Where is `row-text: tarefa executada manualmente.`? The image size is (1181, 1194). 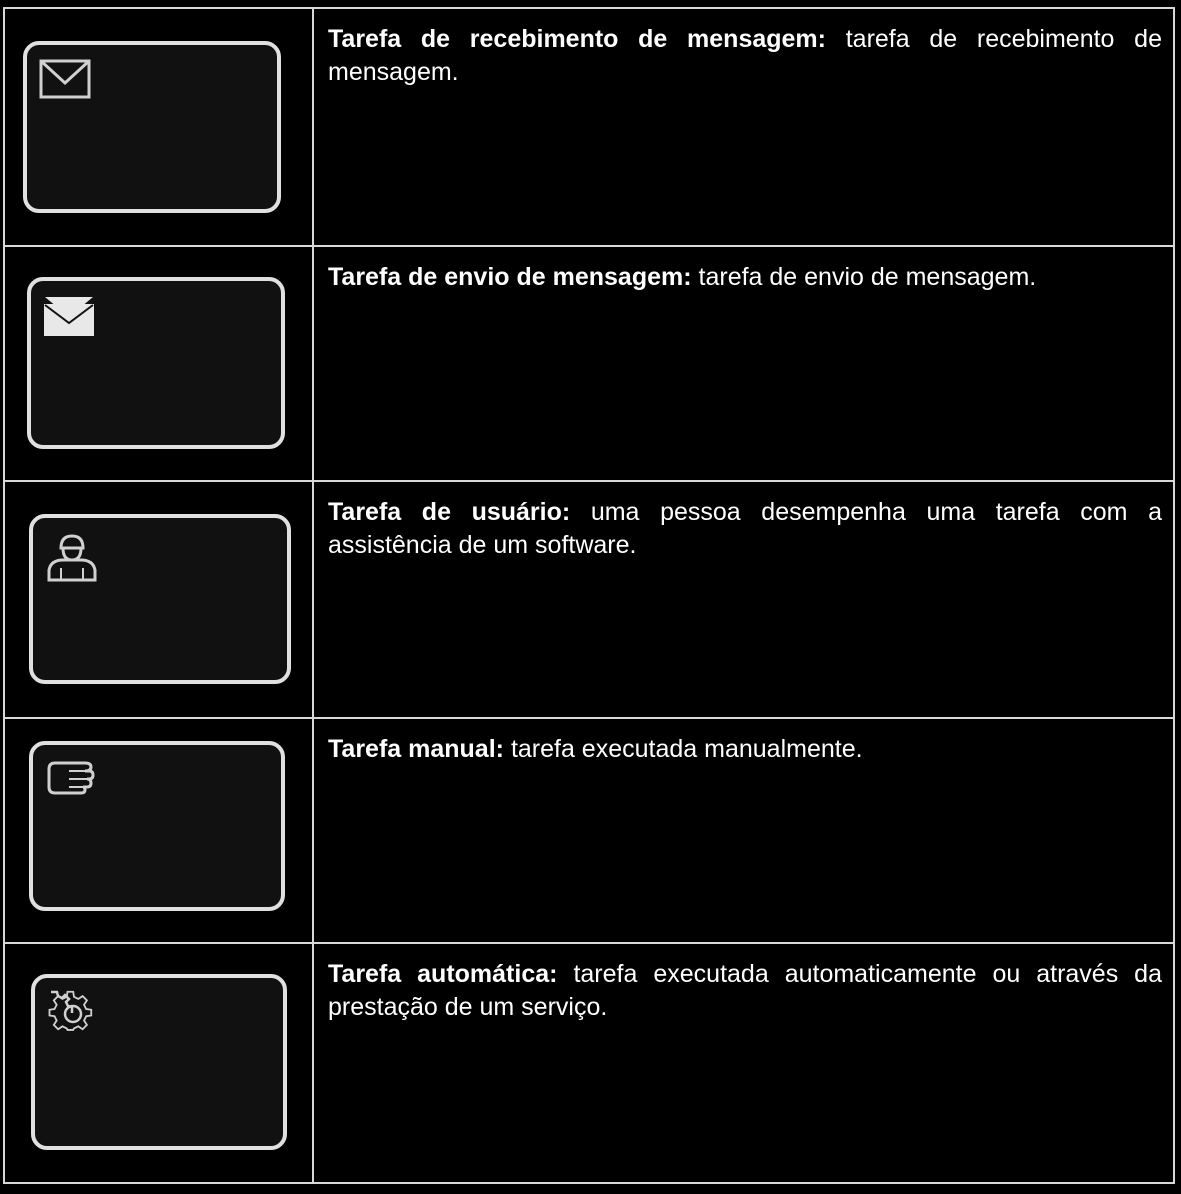 row-text: tarefa executada manualmente. is located at coordinates (686, 749).